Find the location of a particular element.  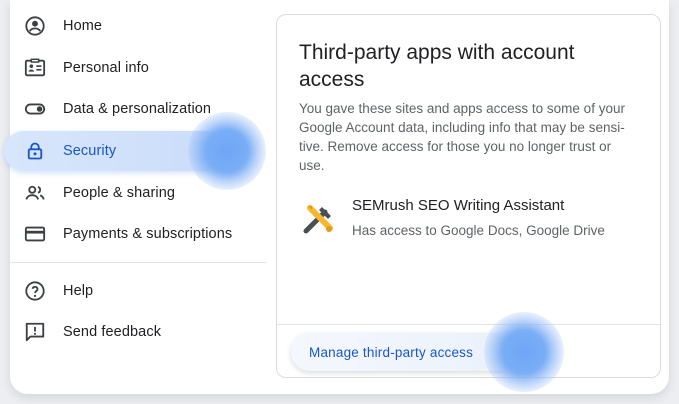

sidebar-item-home: Home is located at coordinates (135, 26).